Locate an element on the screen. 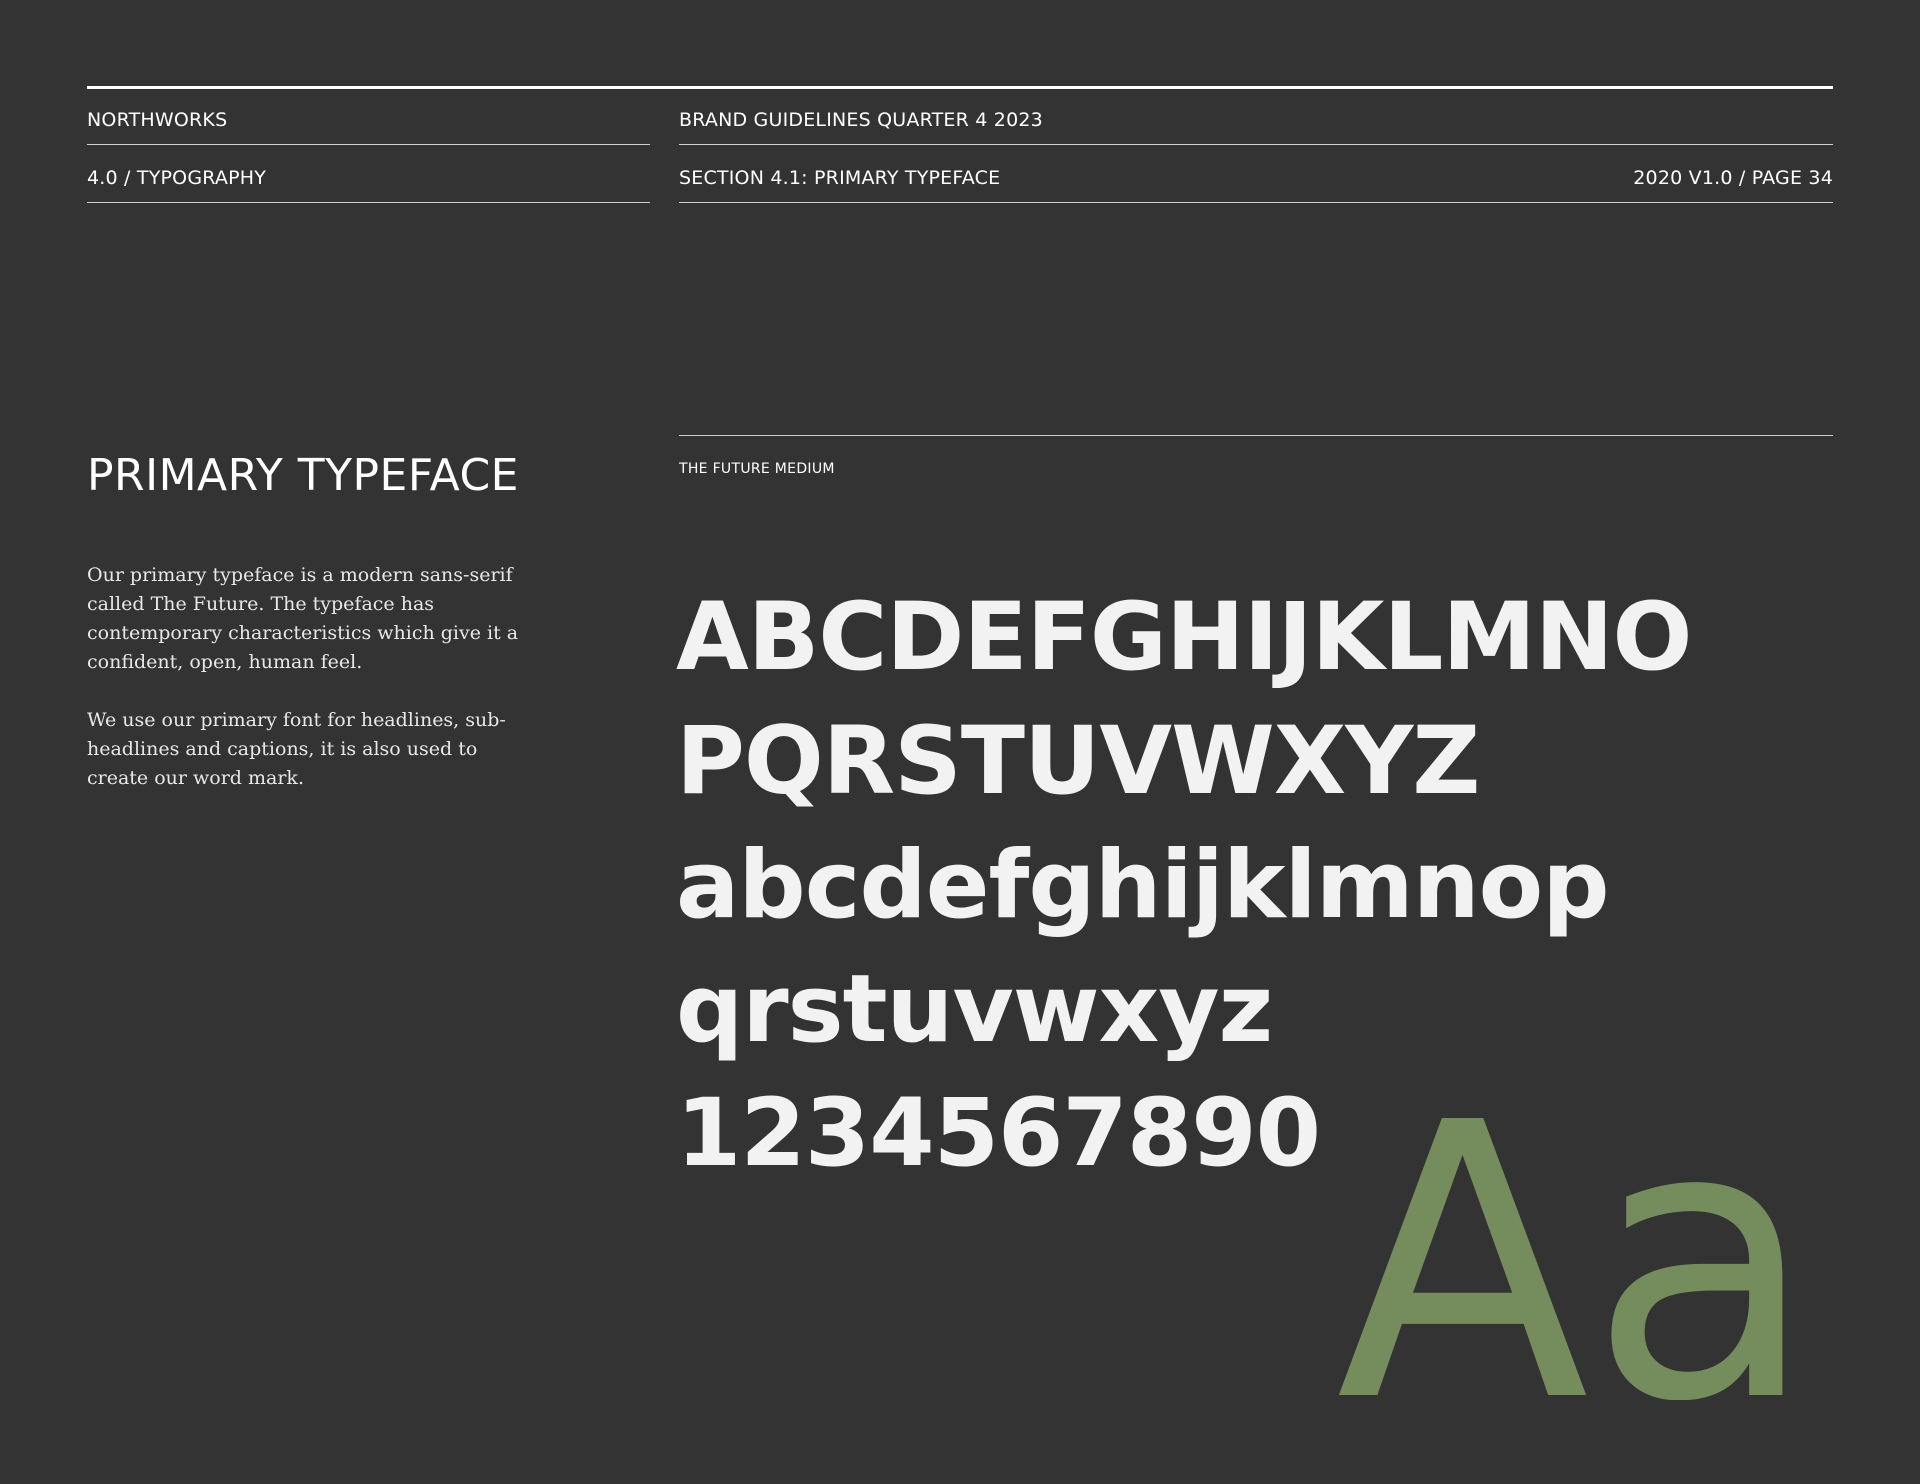 The height and width of the screenshot is (1484, 1920). uppercase-specimen-line-1: ABCDEFGHIJKLMNO is located at coordinates (1184, 637).